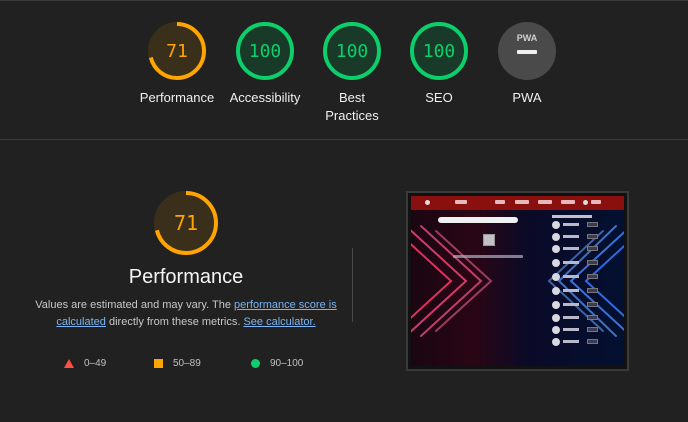  I want to click on gauge-seo-ring: 100, so click(439, 51).